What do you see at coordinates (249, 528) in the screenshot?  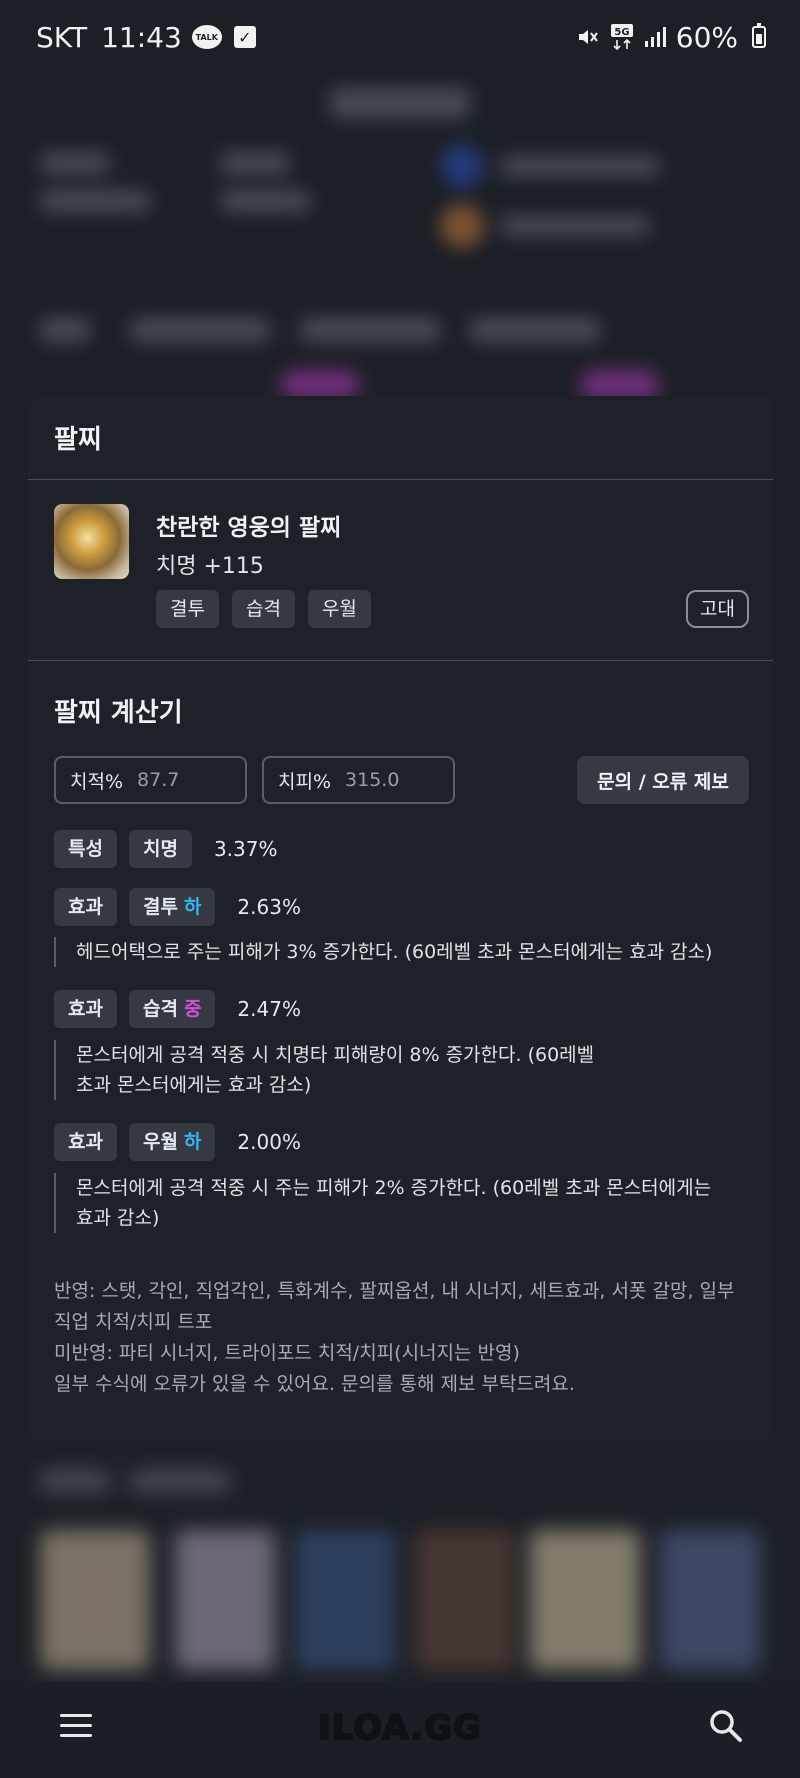 I see `item-name: 찬란한 영웅의 팔찌` at bounding box center [249, 528].